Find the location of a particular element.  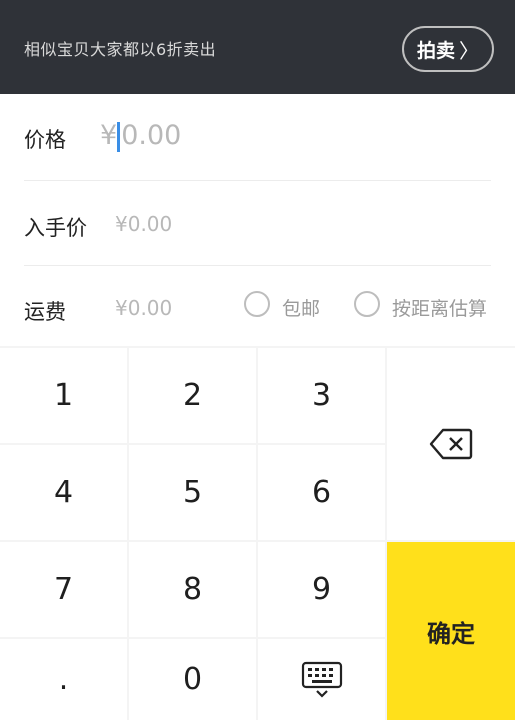

price-label: 价格 is located at coordinates (45, 140).